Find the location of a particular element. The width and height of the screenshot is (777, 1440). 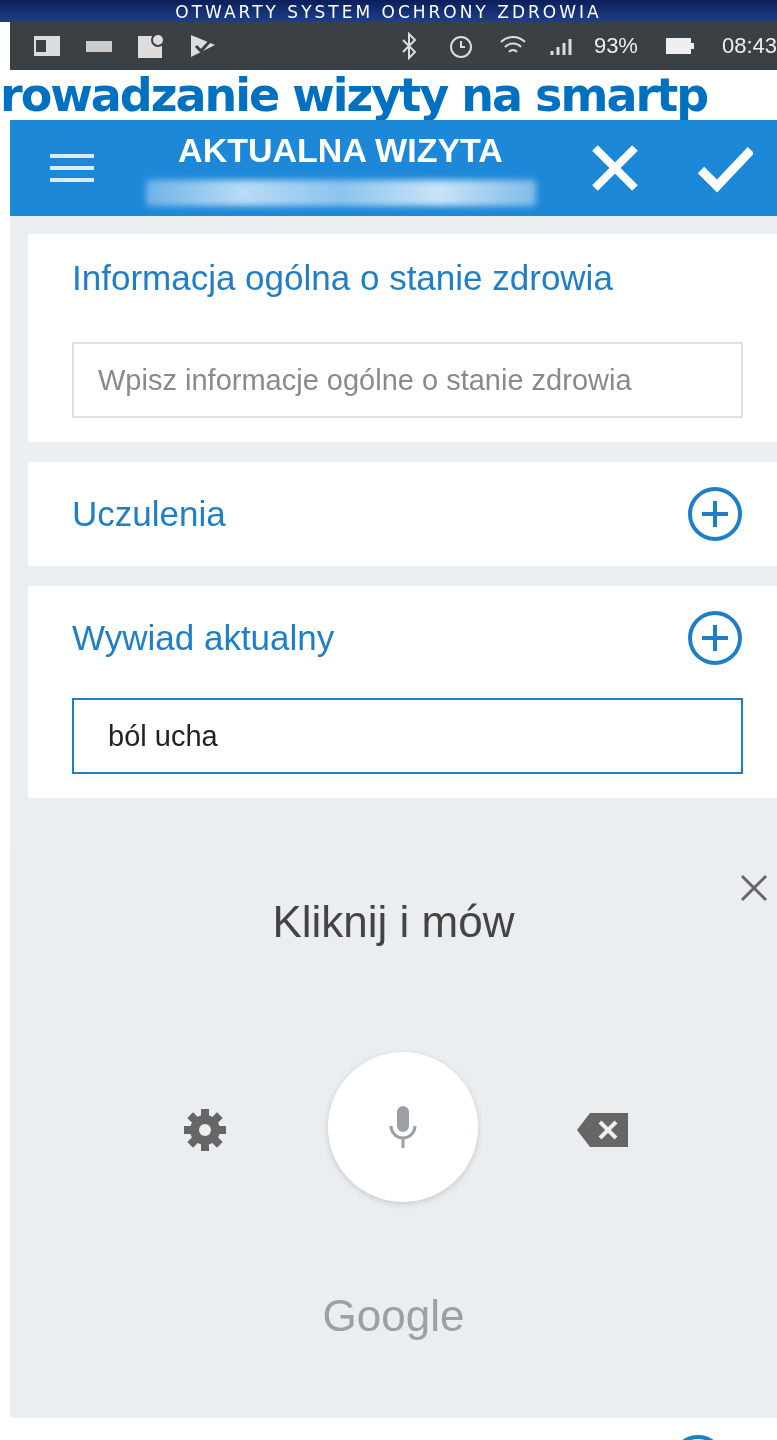

settings-icon is located at coordinates (205, 1130).